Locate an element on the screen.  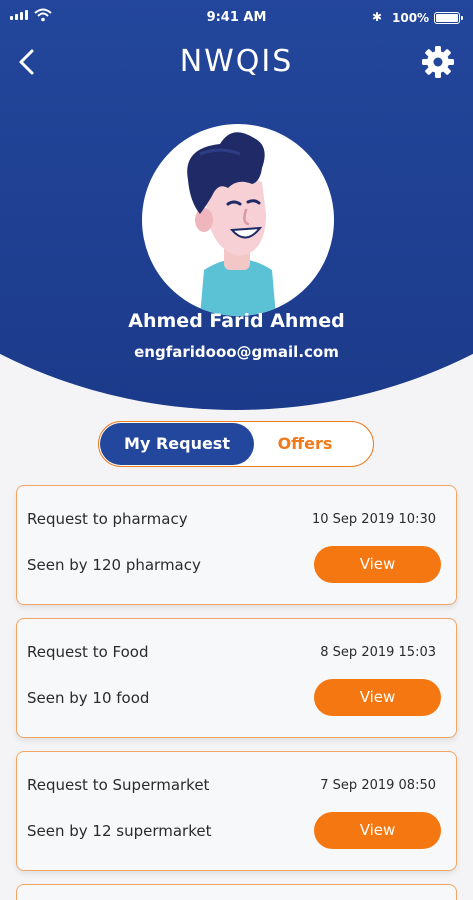
request-tabs: Offers My Request is located at coordinates (236, 444).